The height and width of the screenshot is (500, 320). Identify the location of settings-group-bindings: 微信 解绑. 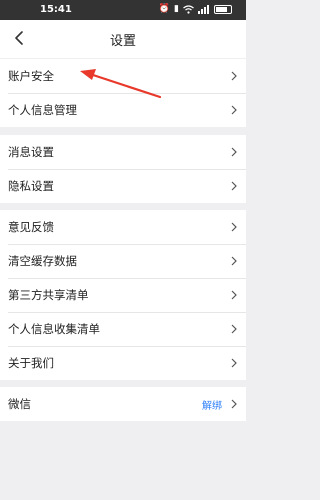
(123, 404).